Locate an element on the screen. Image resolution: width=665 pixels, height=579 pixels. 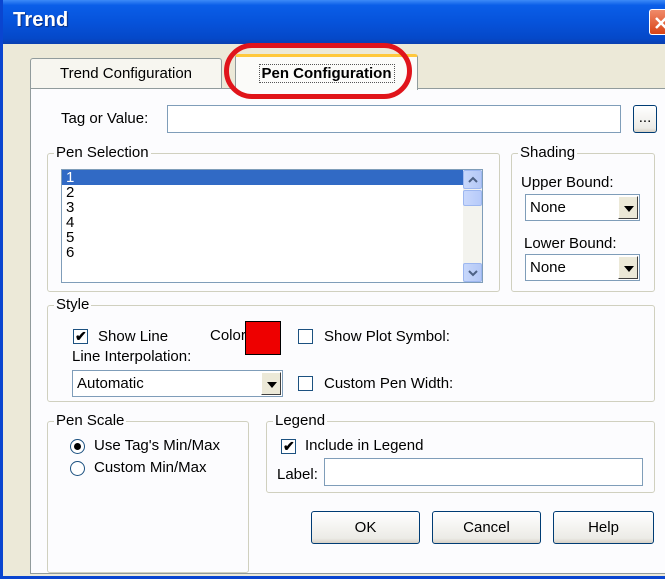
highlight-annotation is located at coordinates (318, 71).